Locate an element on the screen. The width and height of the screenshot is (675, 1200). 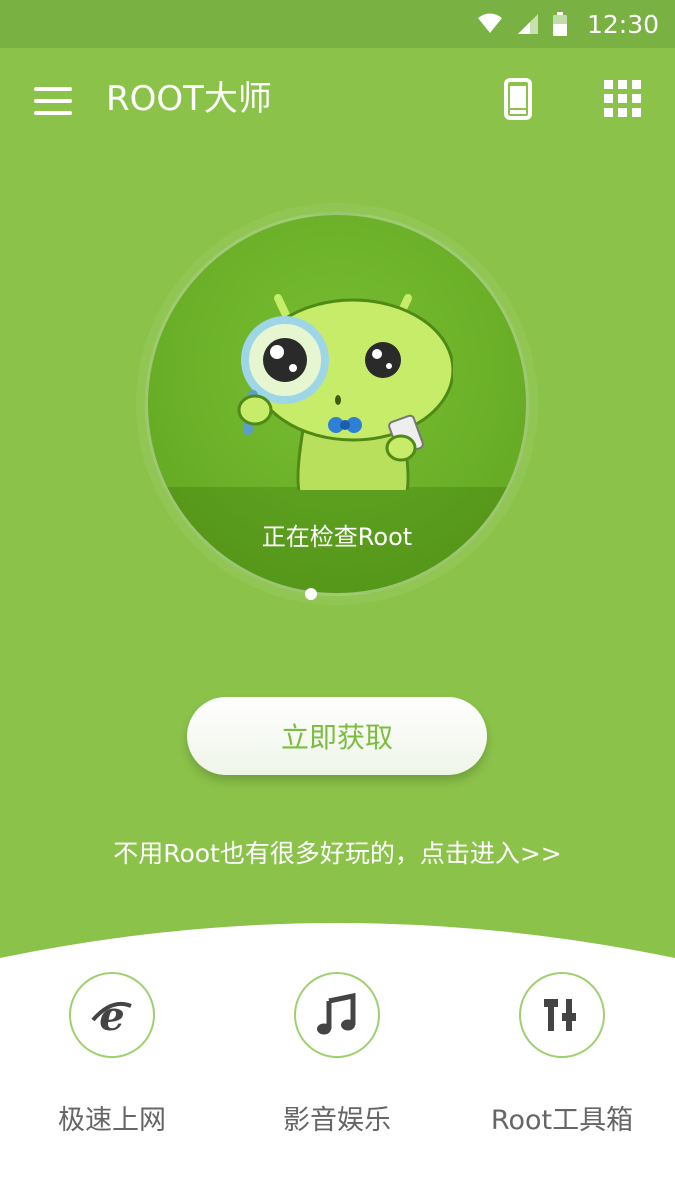
battery-icon is located at coordinates (559, 24).